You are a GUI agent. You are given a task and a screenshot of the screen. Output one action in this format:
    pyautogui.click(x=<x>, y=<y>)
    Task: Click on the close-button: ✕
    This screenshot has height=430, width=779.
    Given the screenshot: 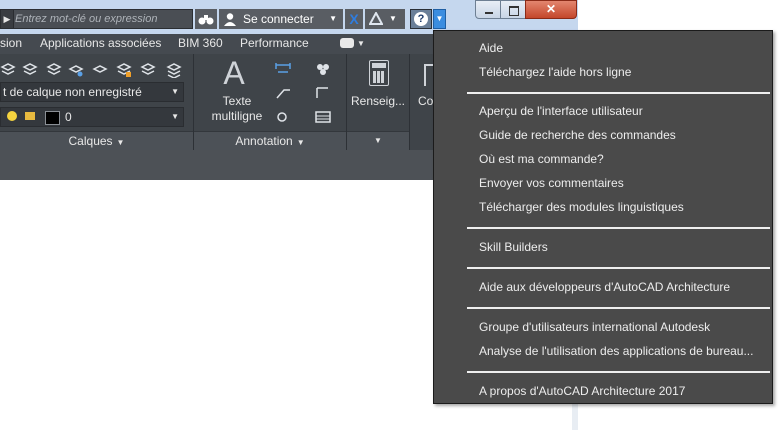 What is the action you would take?
    pyautogui.click(x=551, y=9)
    